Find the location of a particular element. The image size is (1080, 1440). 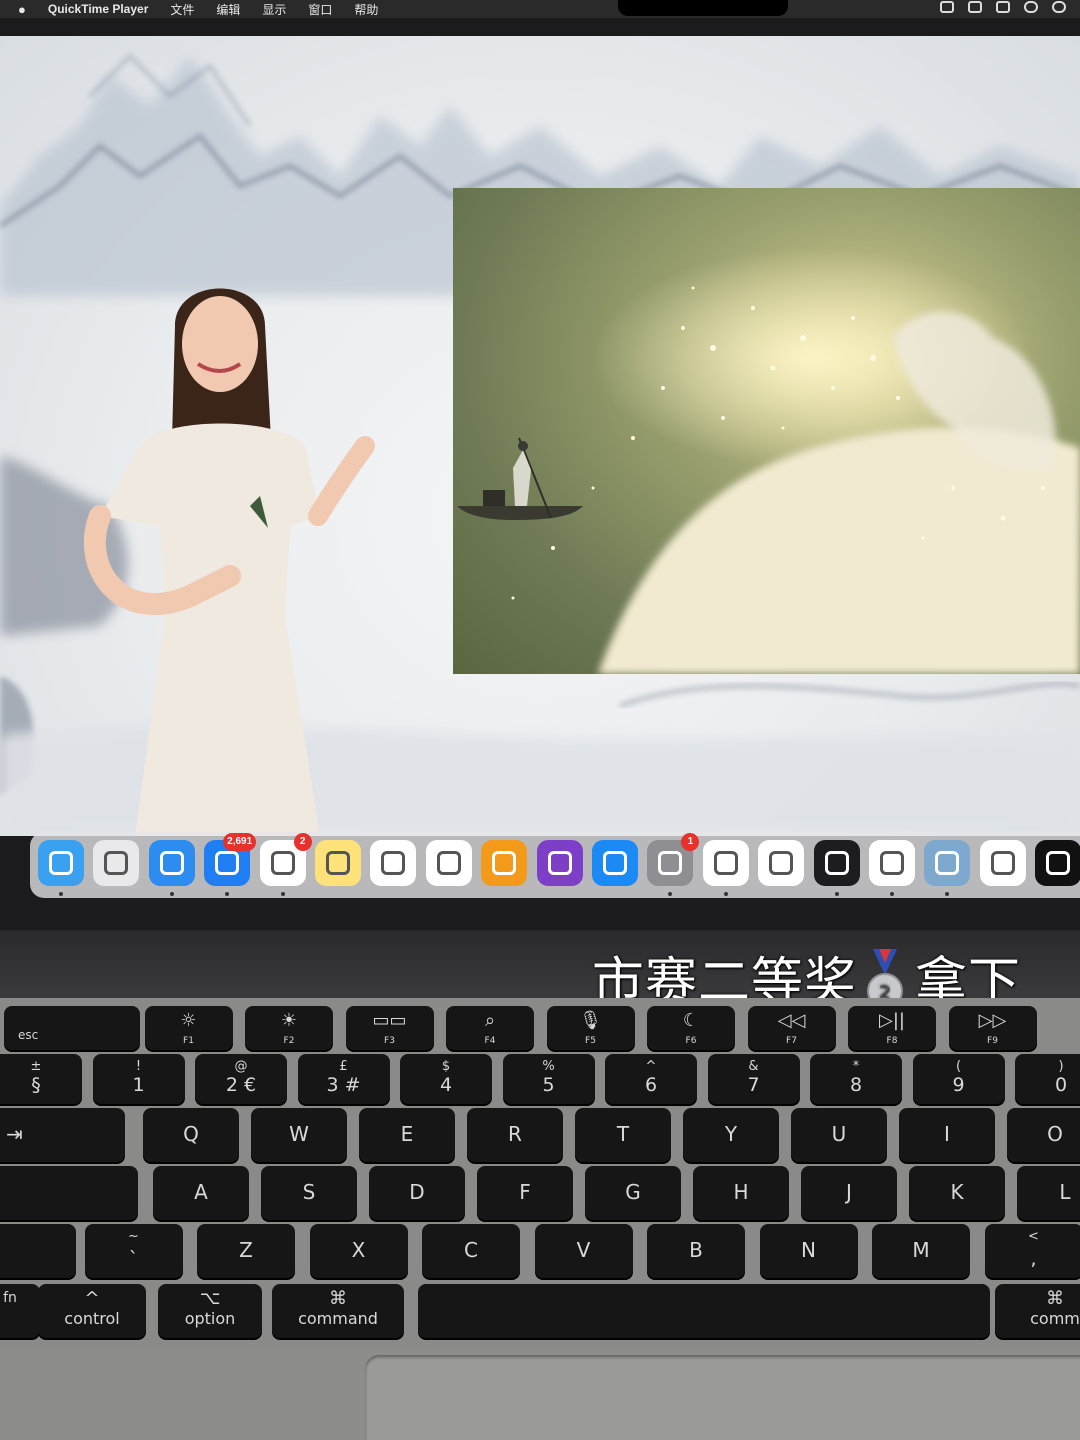

key-z: Z is located at coordinates (246, 1251).